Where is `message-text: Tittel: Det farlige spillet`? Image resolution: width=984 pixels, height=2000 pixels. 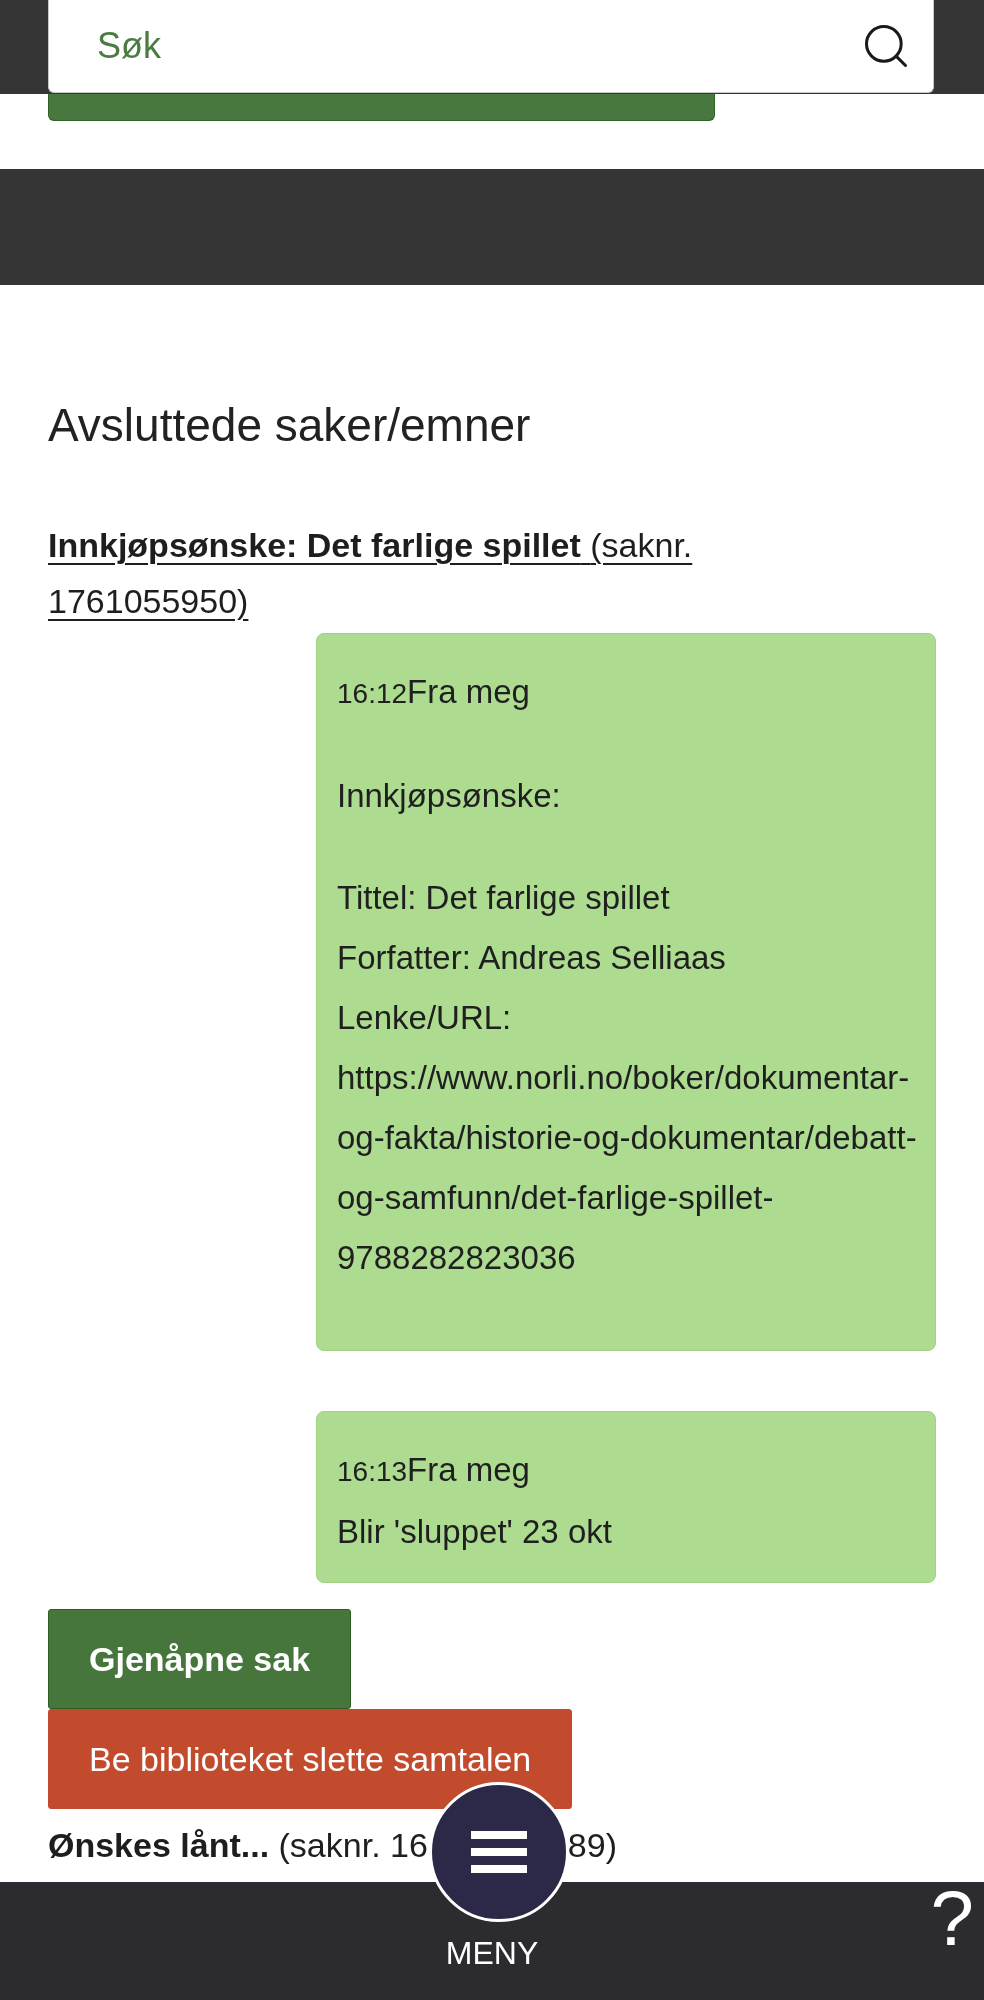 message-text: Tittel: Det farlige spillet is located at coordinates (503, 898).